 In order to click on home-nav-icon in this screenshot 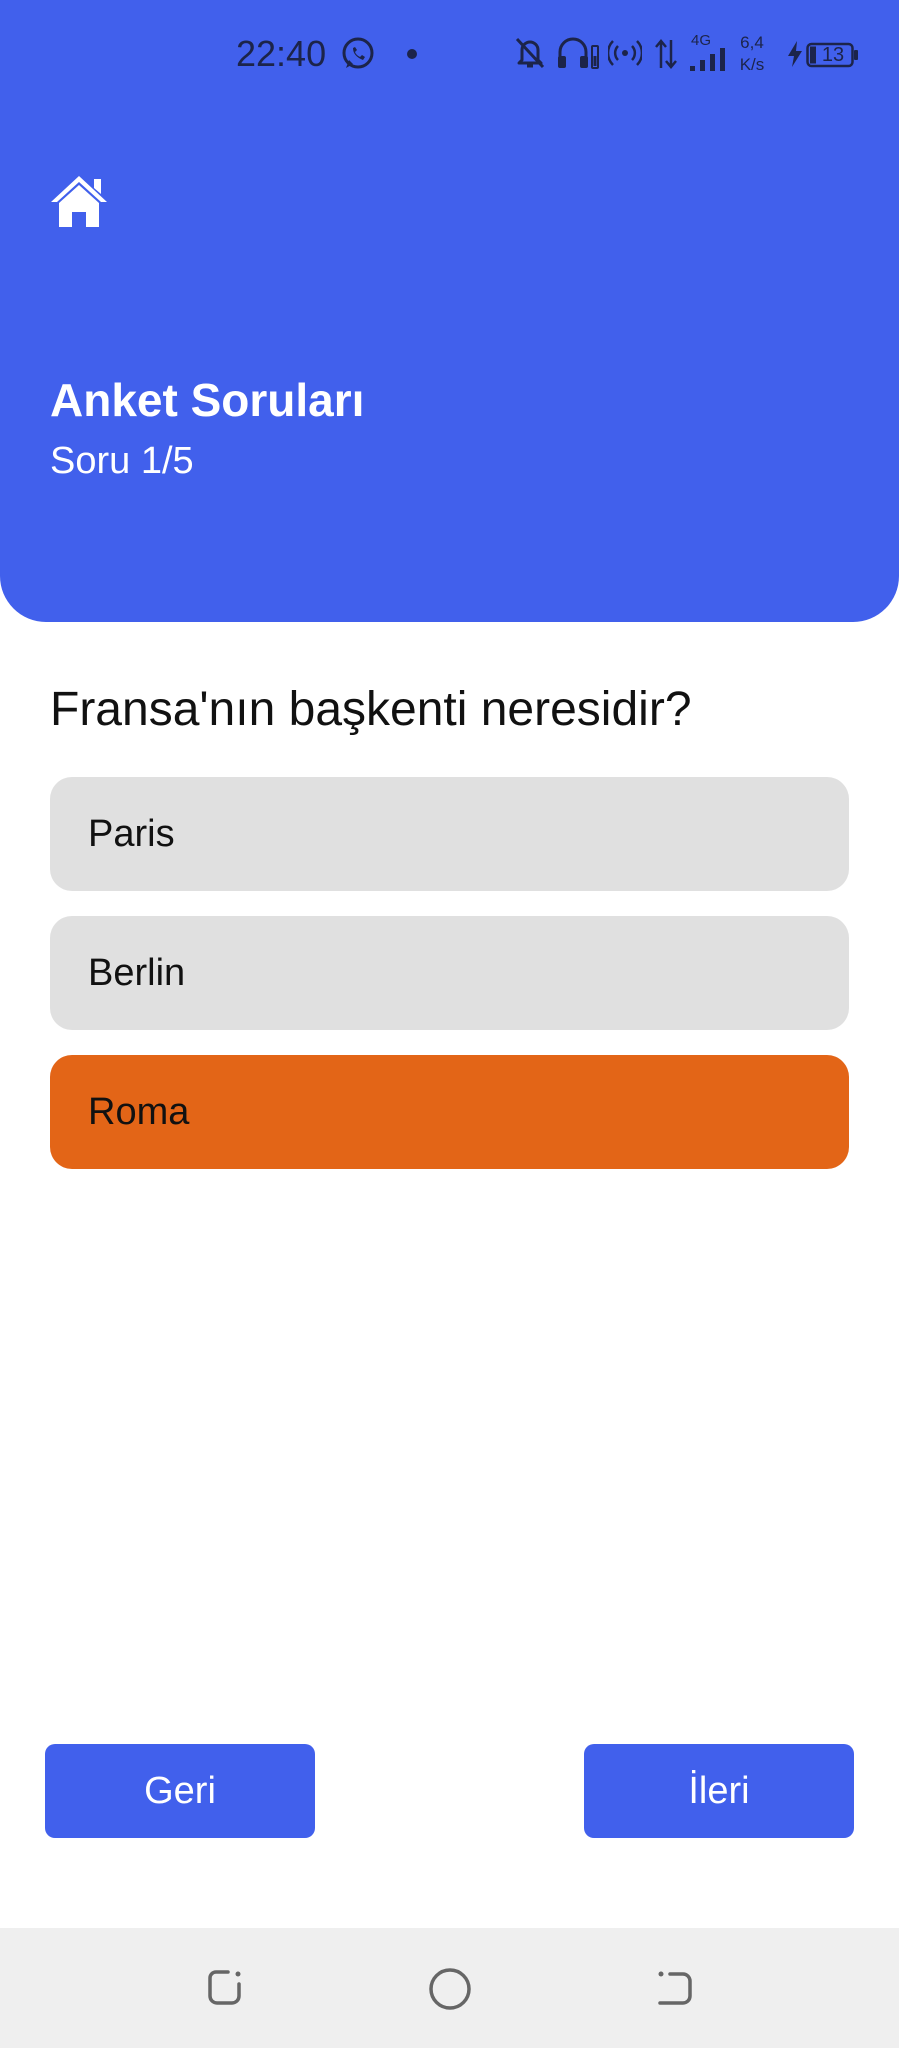, I will do `click(450, 1989)`.